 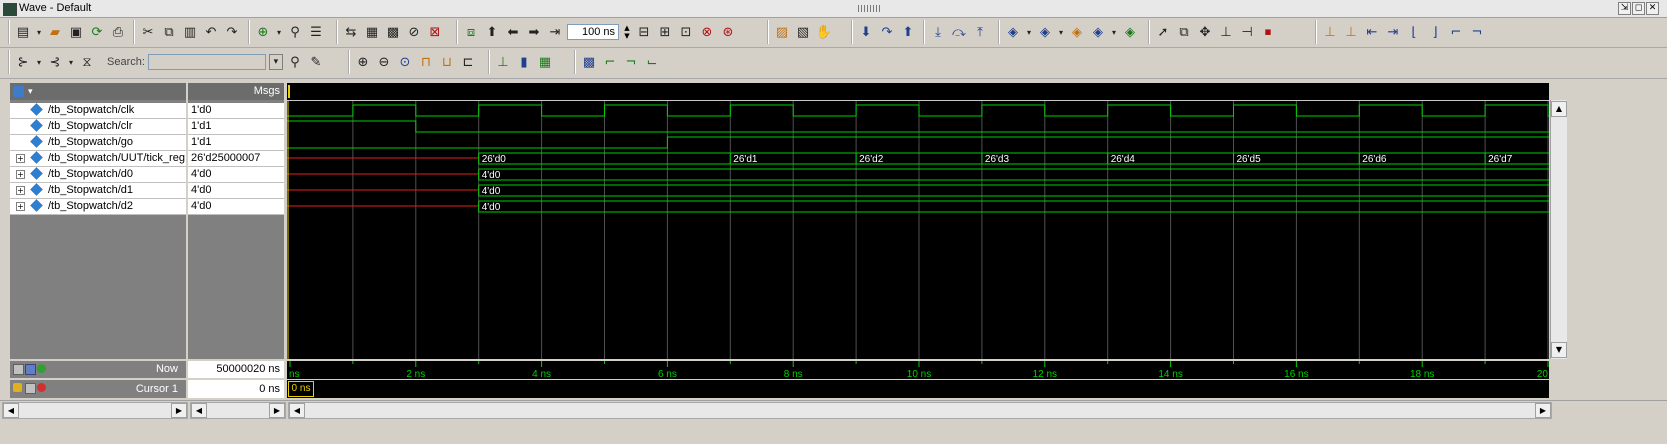 What do you see at coordinates (30, 388) in the screenshot?
I see `edit-cursor-icon` at bounding box center [30, 388].